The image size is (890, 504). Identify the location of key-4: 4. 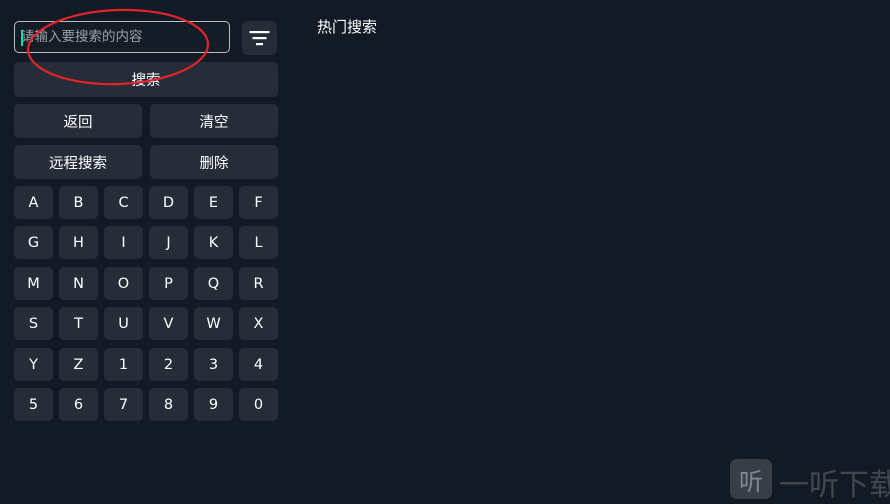
(258, 364).